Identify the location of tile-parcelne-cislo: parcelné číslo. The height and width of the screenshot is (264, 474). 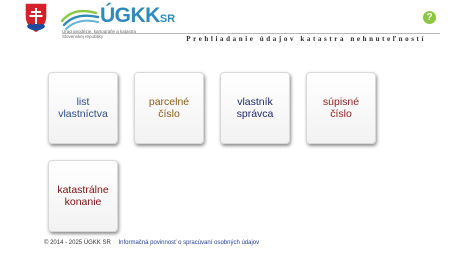
(169, 108).